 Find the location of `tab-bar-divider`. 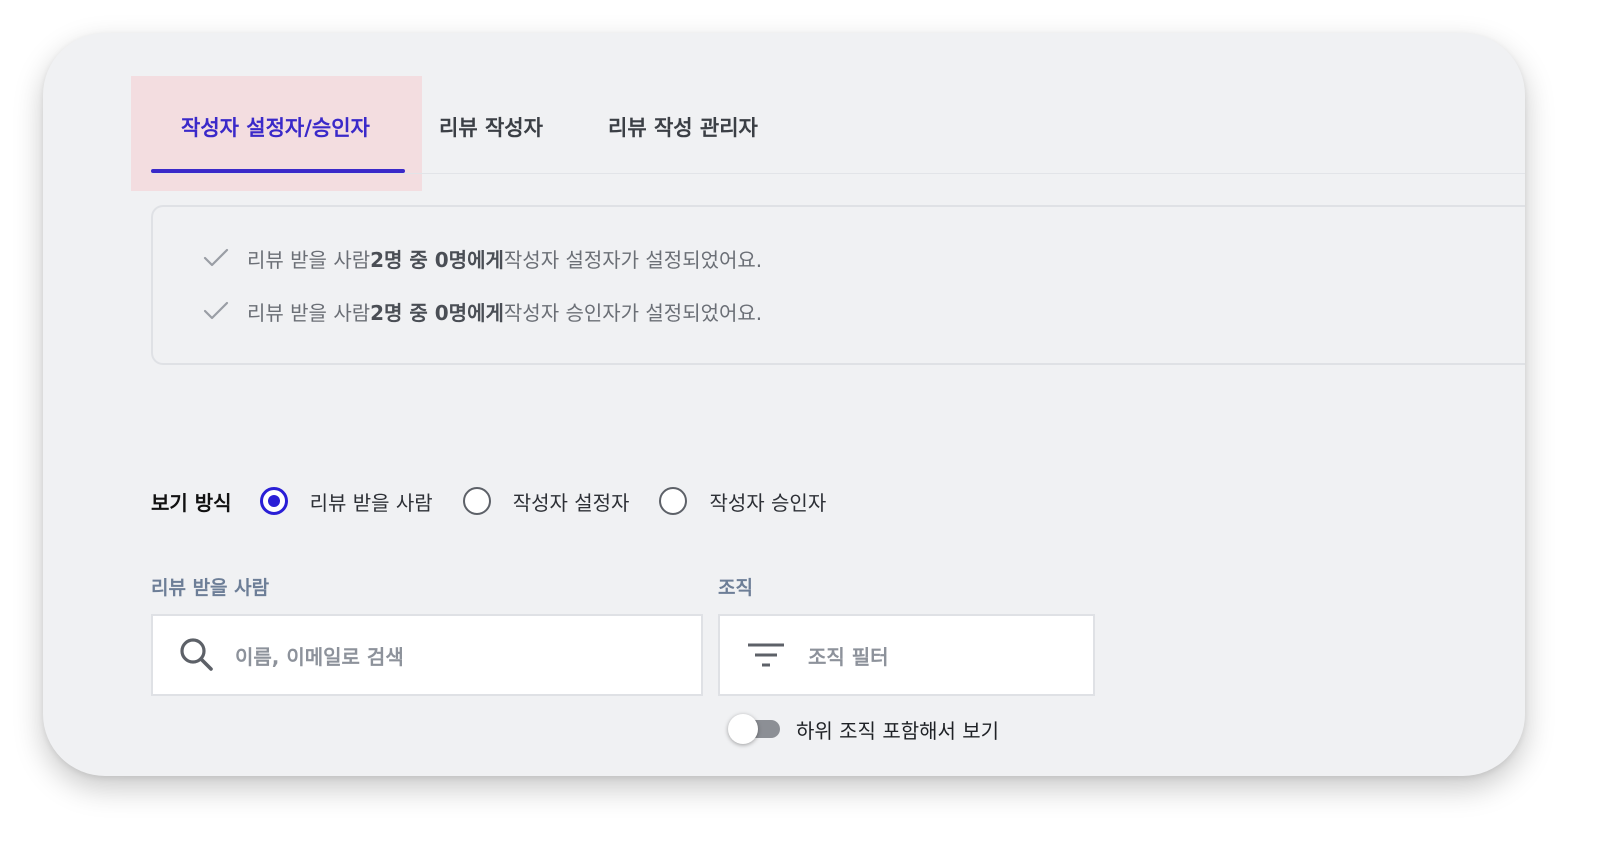

tab-bar-divider is located at coordinates (838, 173).